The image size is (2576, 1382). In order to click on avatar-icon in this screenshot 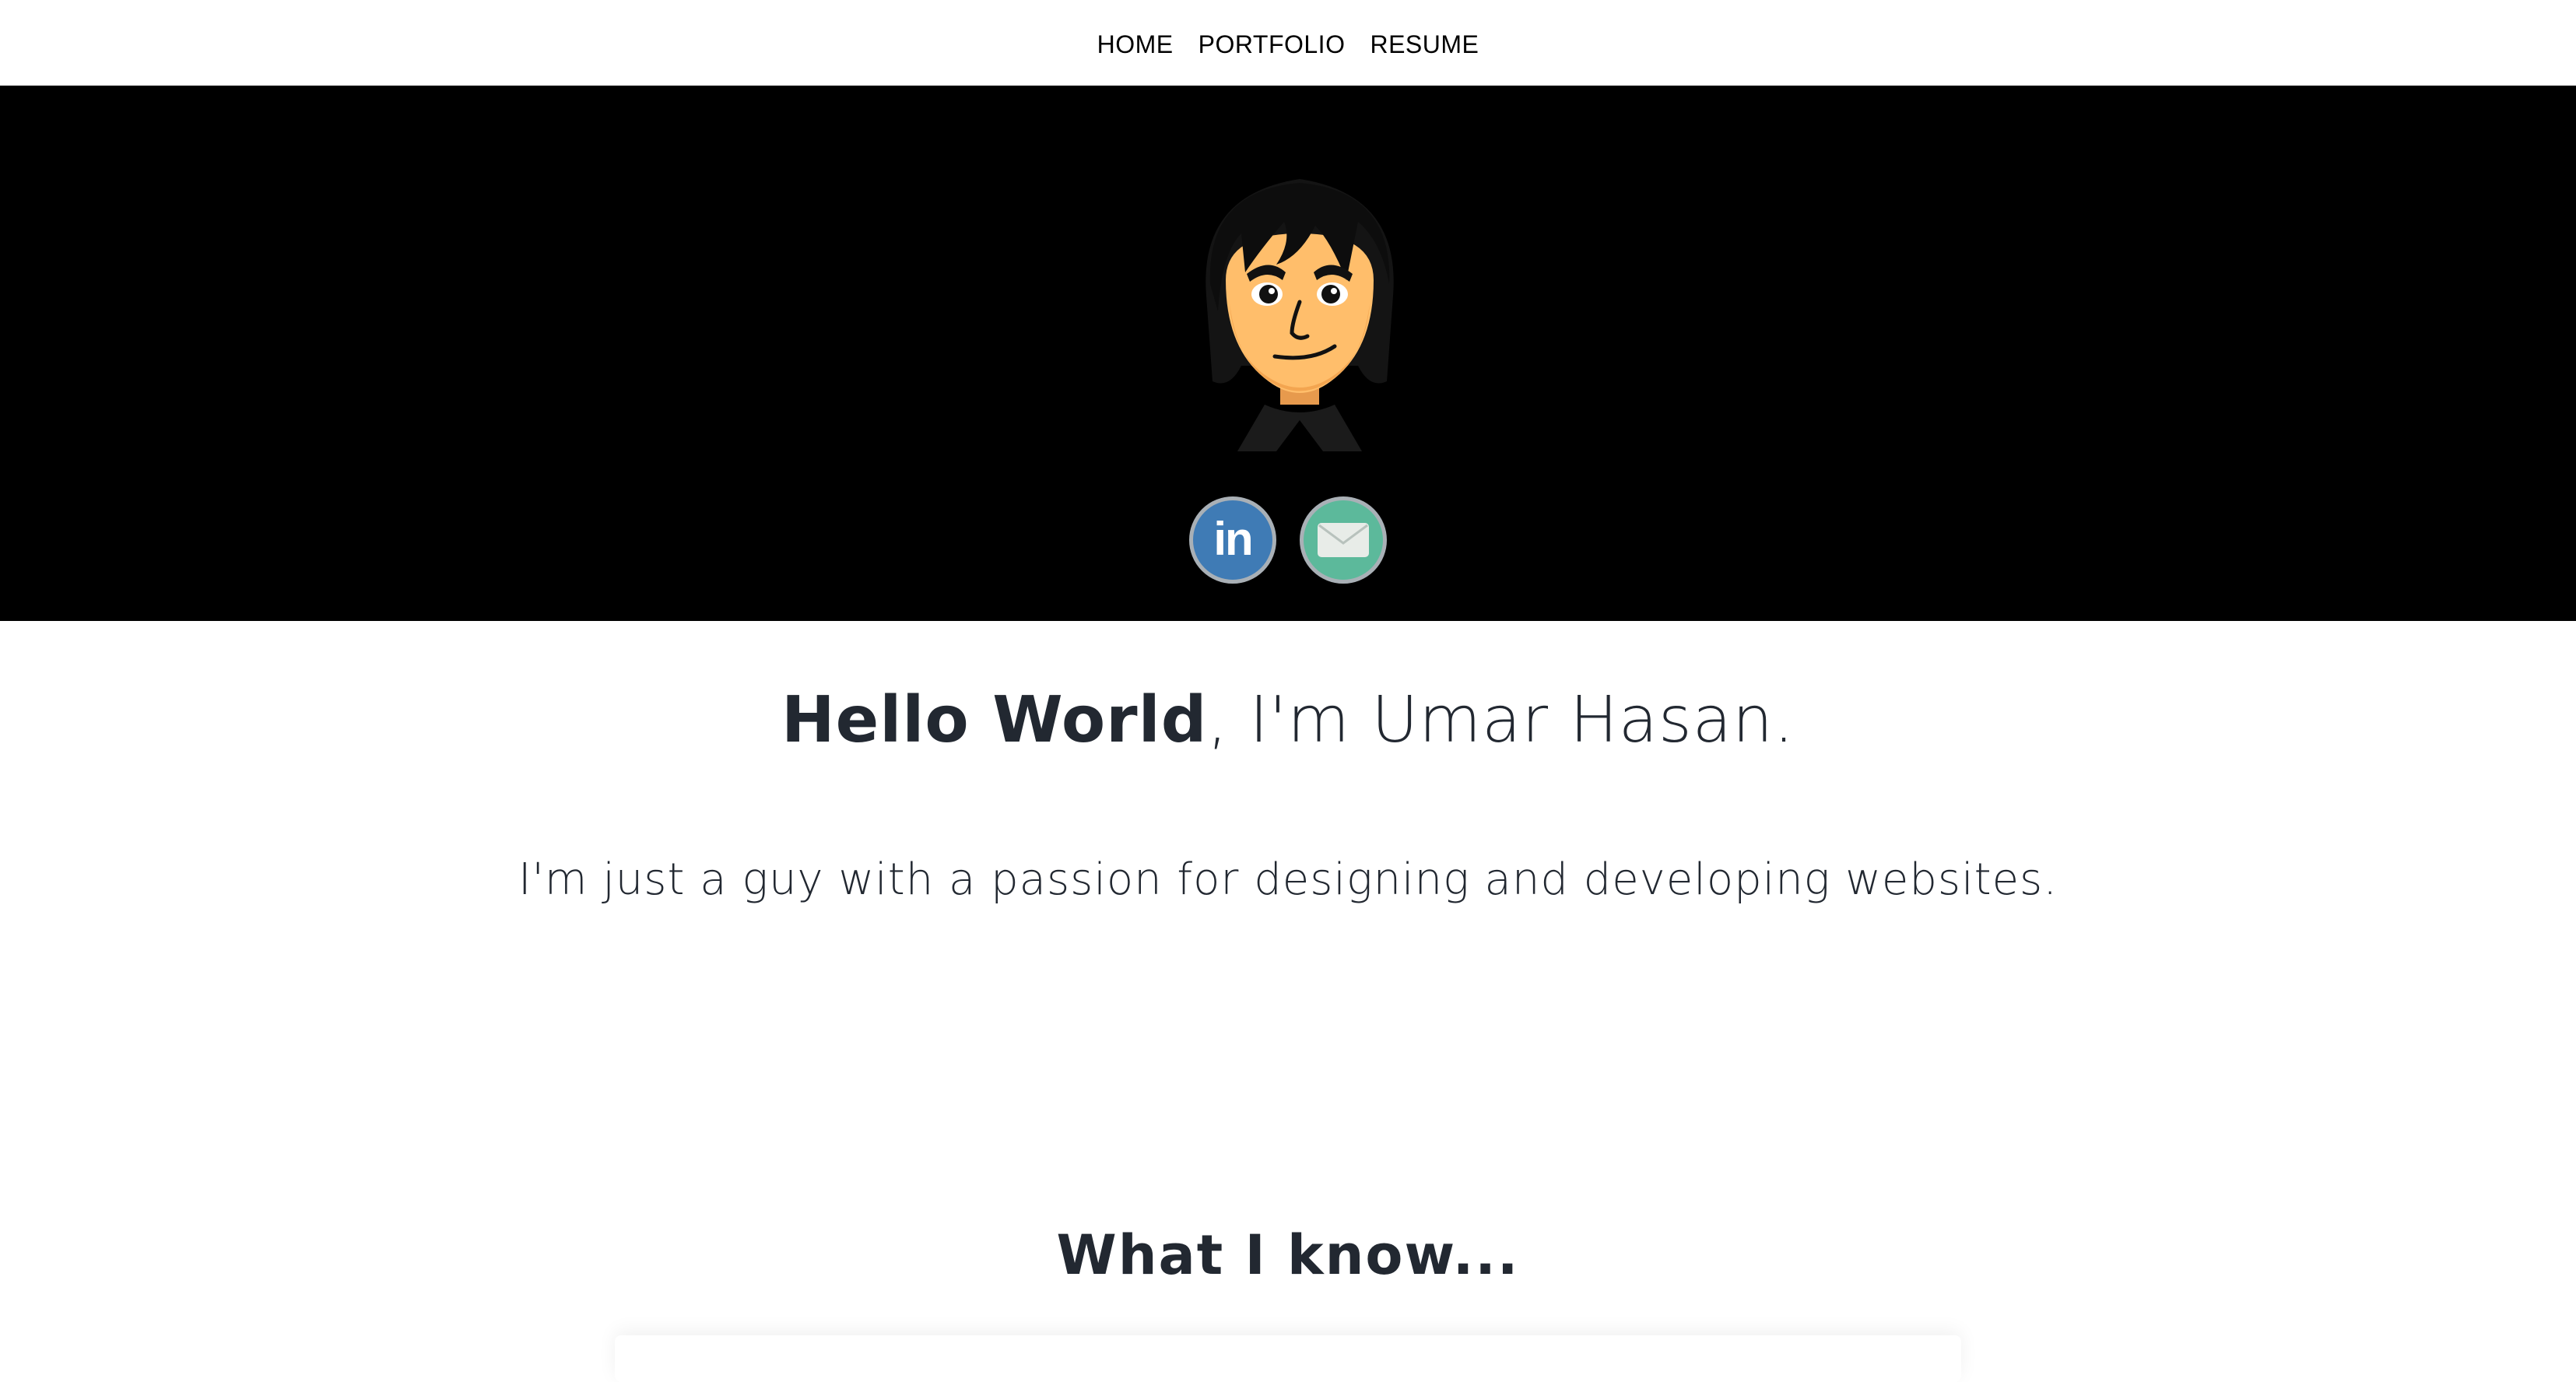, I will do `click(1300, 315)`.